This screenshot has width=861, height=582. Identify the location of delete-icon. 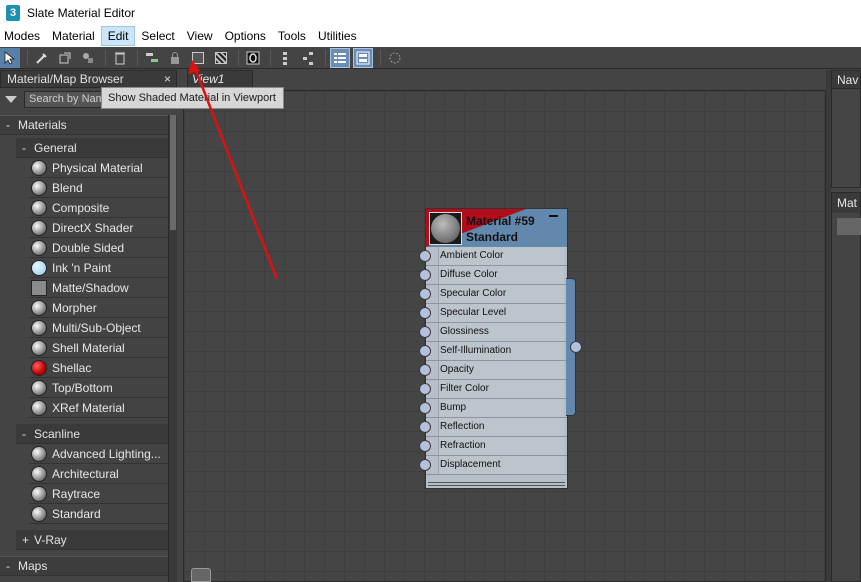
(120, 58).